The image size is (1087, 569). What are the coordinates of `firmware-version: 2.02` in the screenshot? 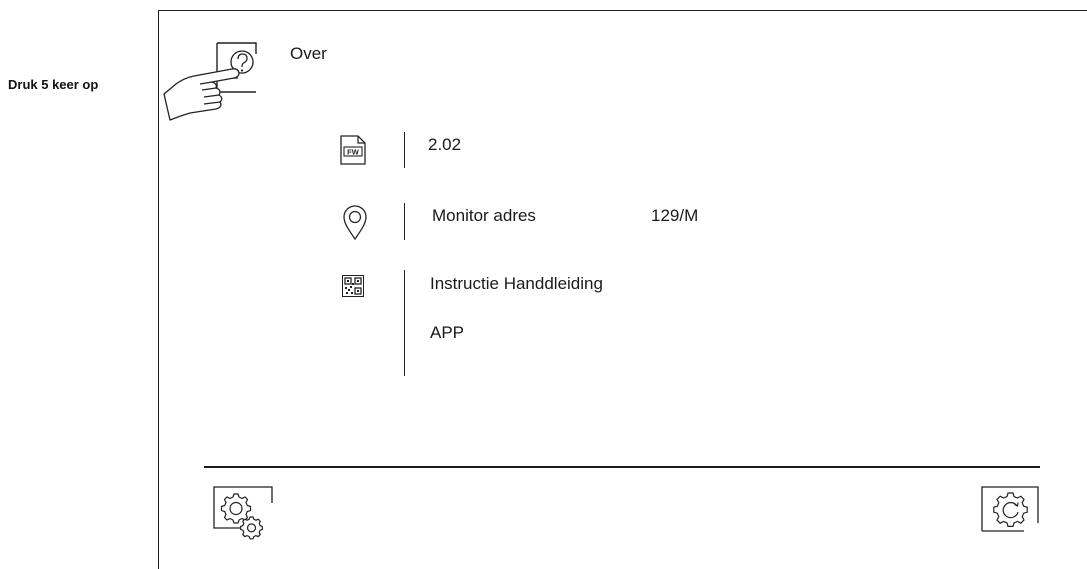 It's located at (445, 144).